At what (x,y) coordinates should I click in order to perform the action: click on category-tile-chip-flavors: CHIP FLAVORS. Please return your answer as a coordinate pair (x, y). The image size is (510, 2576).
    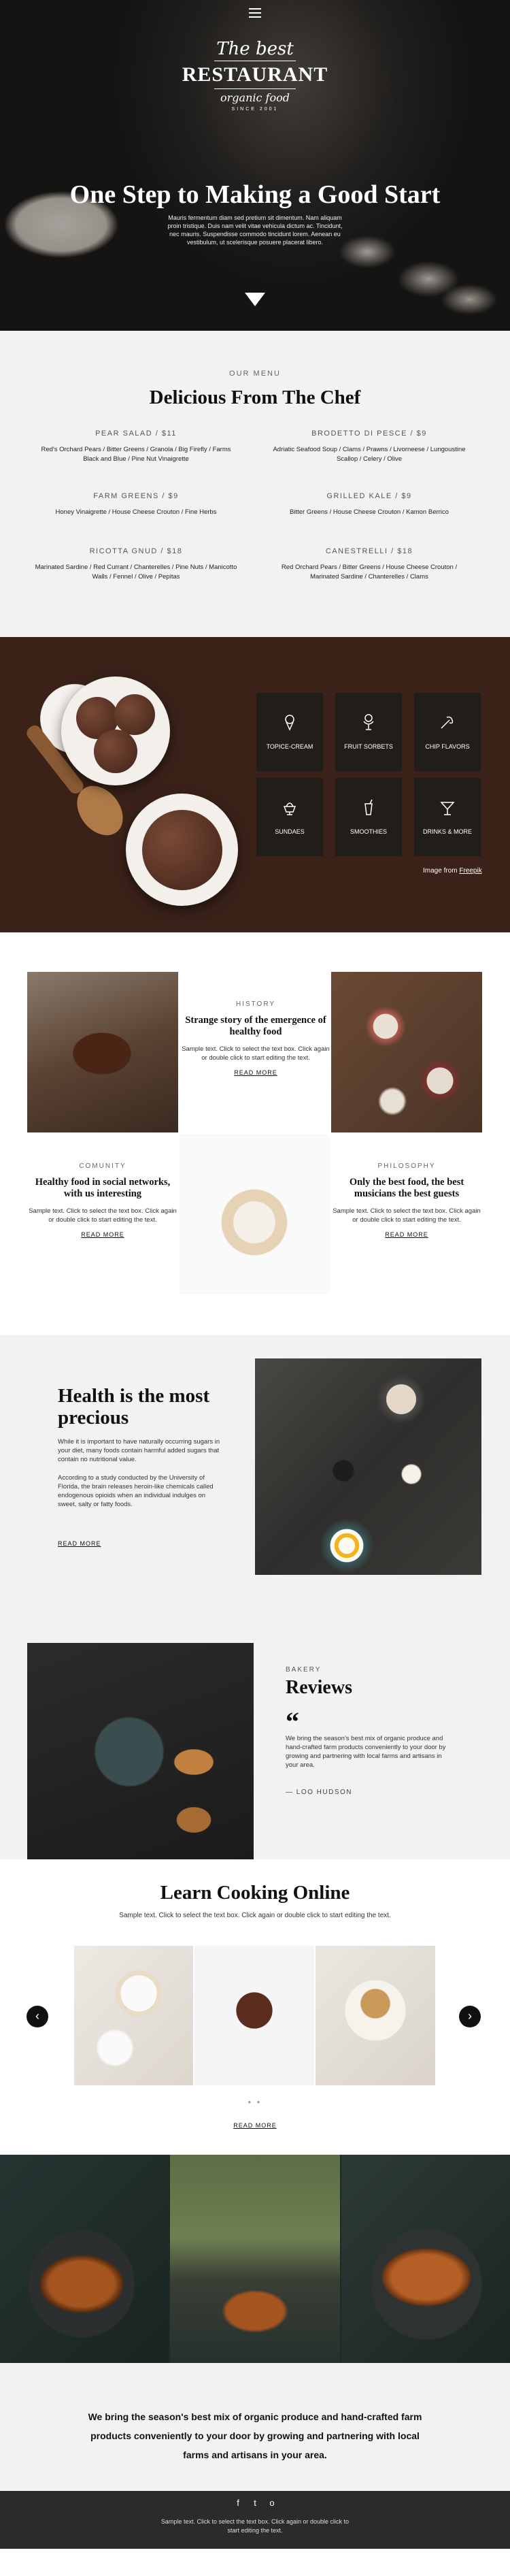
    Looking at the image, I should click on (448, 732).